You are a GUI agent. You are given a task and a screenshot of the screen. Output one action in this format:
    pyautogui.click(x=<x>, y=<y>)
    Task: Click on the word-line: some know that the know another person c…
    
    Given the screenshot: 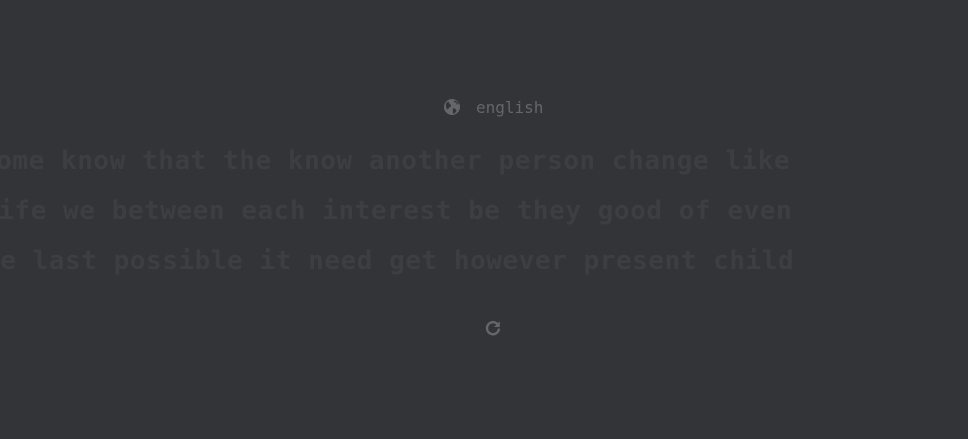 What is the action you would take?
    pyautogui.click(x=395, y=161)
    